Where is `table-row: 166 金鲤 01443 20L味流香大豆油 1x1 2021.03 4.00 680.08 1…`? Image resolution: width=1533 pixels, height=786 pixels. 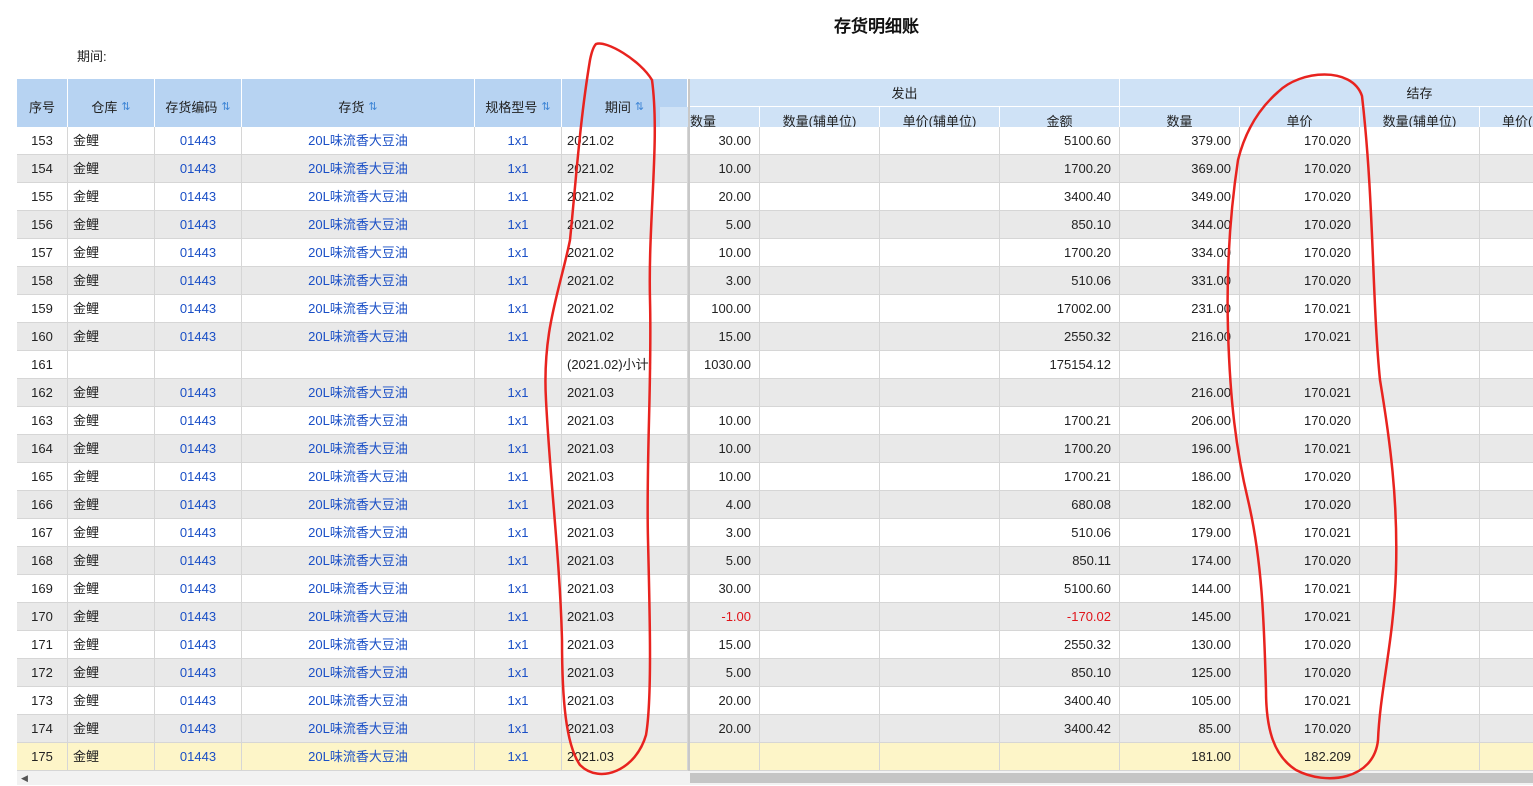
table-row: 166 金鲤 01443 20L味流香大豆油 1x1 2021.03 4.00 680.08 1… is located at coordinates (775, 505).